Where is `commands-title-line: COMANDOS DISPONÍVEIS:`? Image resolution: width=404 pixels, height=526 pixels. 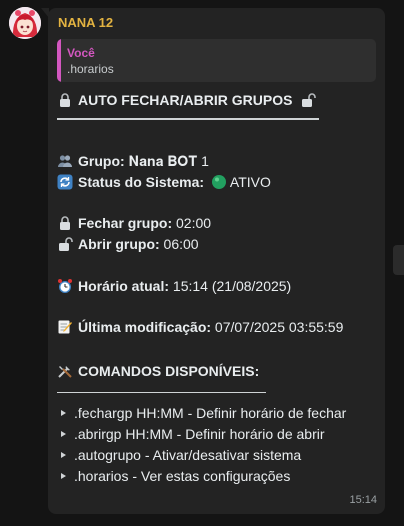
commands-title-line: COMANDOS DISPONÍVEIS: is located at coordinates (158, 371).